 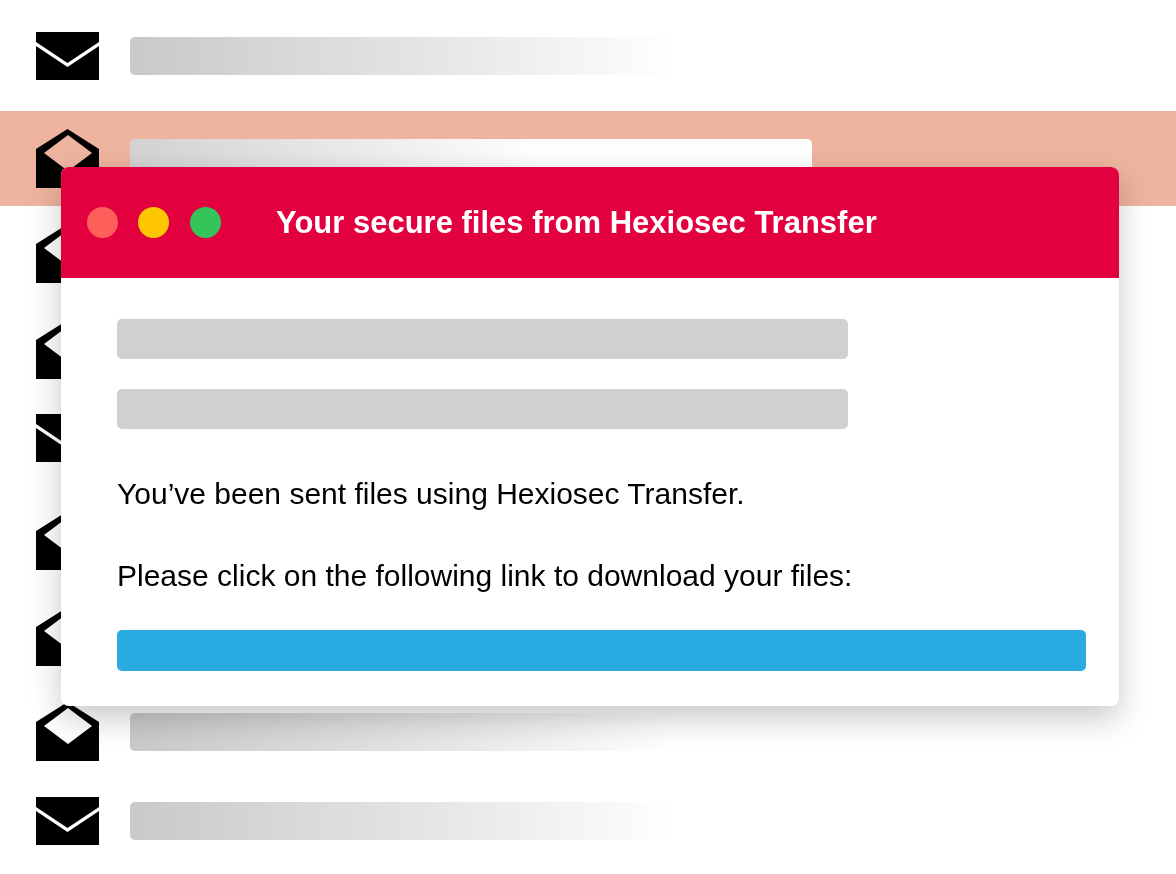 What do you see at coordinates (485, 576) in the screenshot?
I see `message-text: Please click on the following link to download your files:` at bounding box center [485, 576].